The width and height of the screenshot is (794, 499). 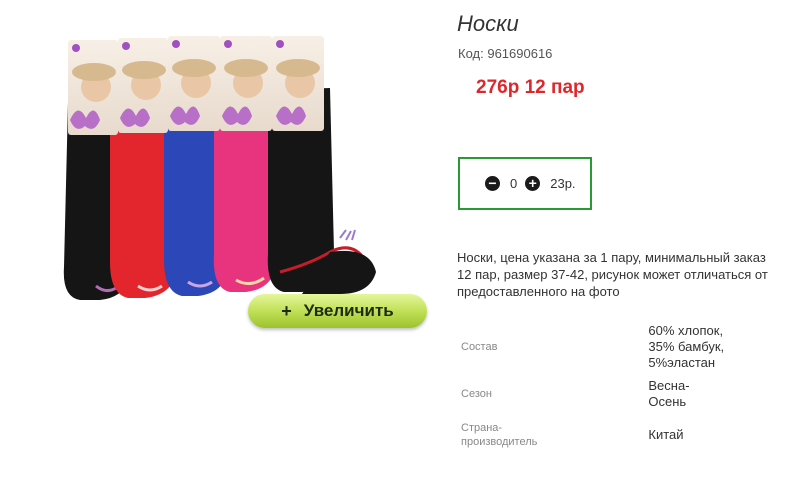 What do you see at coordinates (607, 394) in the screenshot?
I see `spec-row-season: Сезон Весна-Осень` at bounding box center [607, 394].